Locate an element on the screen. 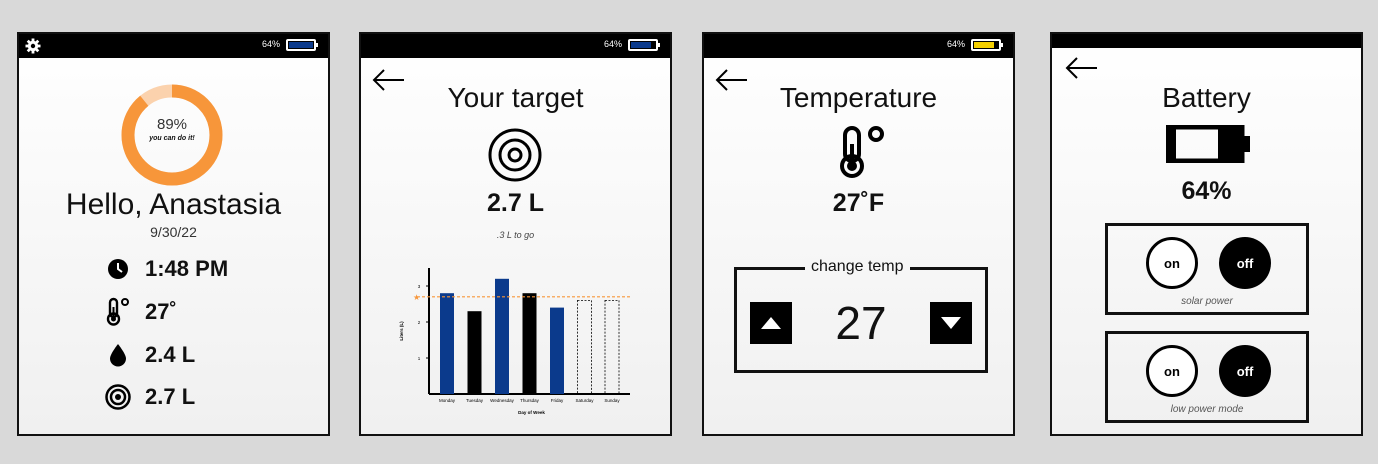  page-title: Your target is located at coordinates (515, 97).